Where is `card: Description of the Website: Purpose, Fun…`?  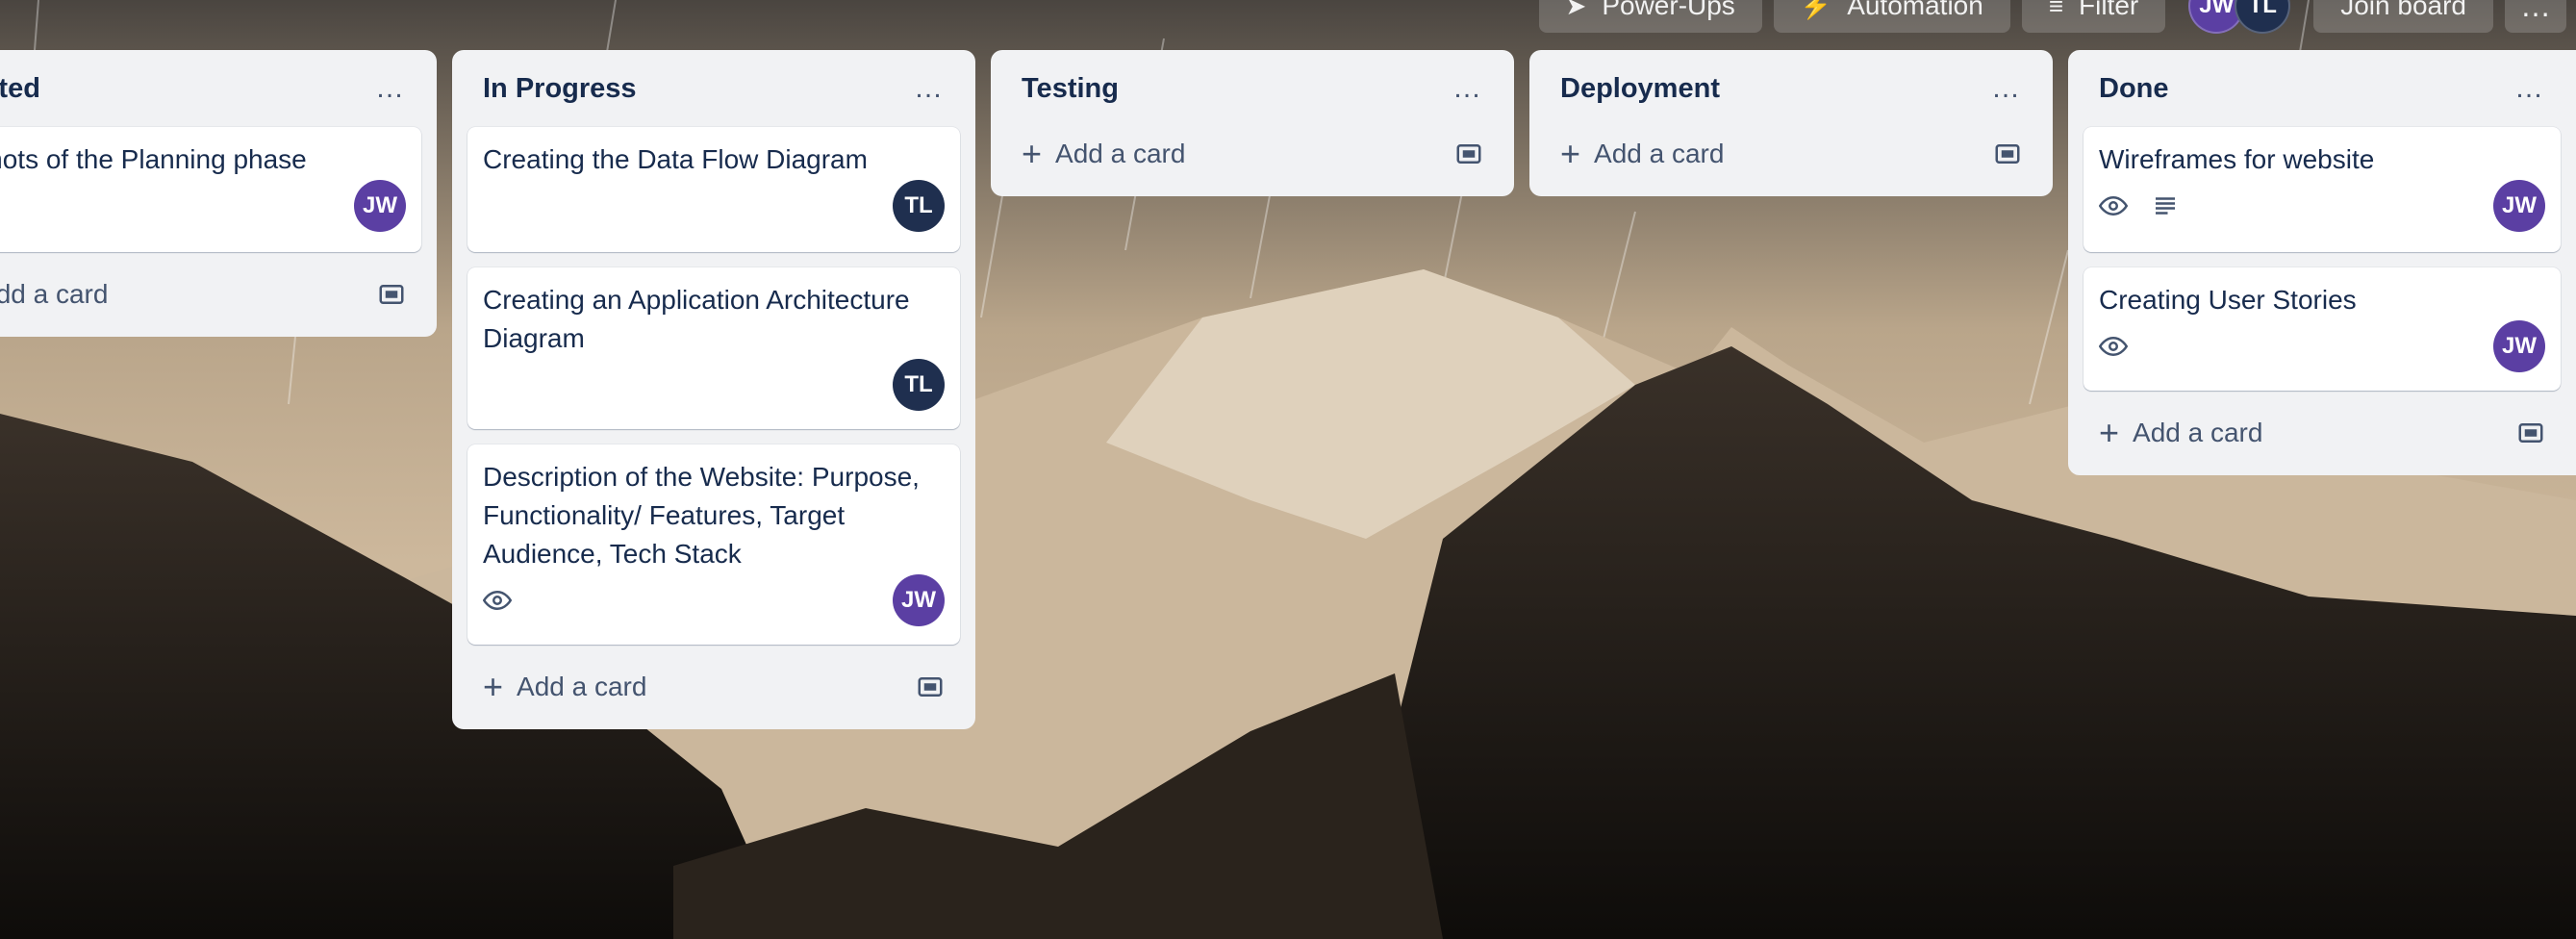
card: Description of the Website: Purpose, Fun… is located at coordinates (713, 545).